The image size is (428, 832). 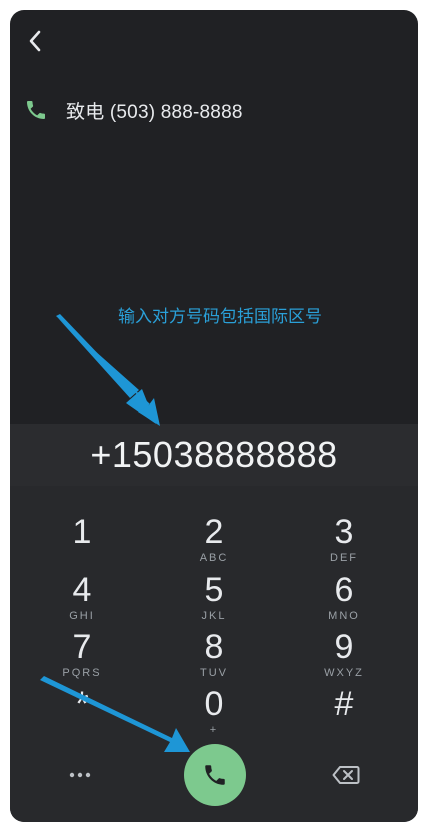 I want to click on key-digit: 2, so click(x=214, y=532).